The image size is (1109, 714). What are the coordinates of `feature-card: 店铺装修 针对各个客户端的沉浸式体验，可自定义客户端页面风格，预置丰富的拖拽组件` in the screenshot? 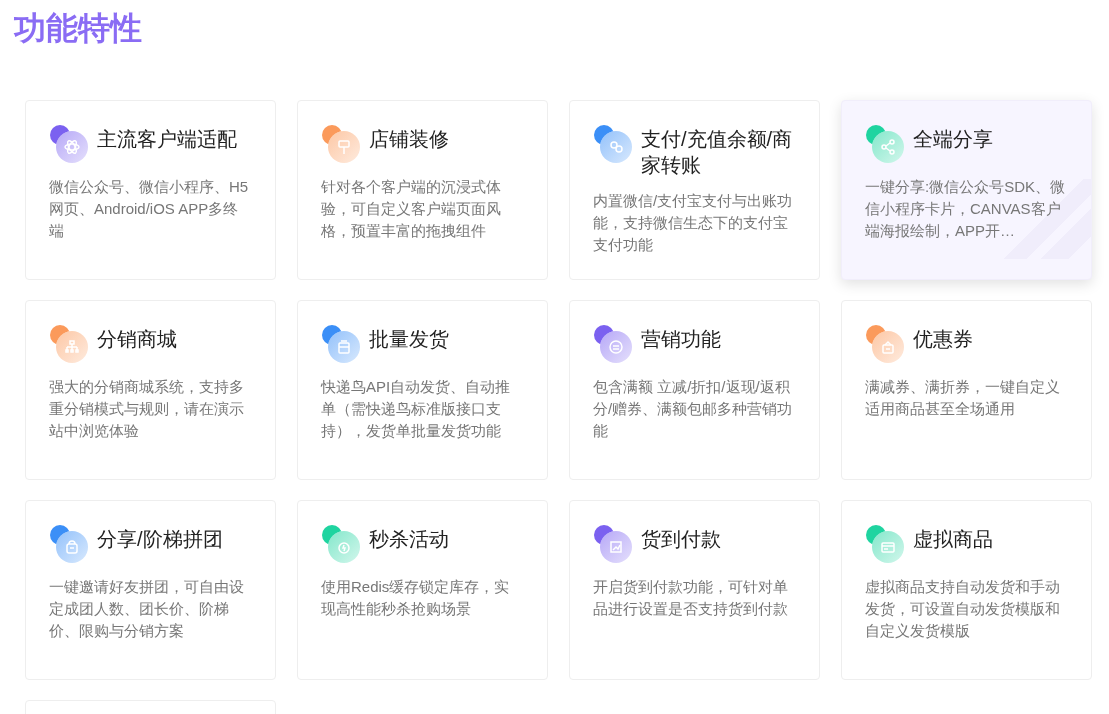 It's located at (422, 190).